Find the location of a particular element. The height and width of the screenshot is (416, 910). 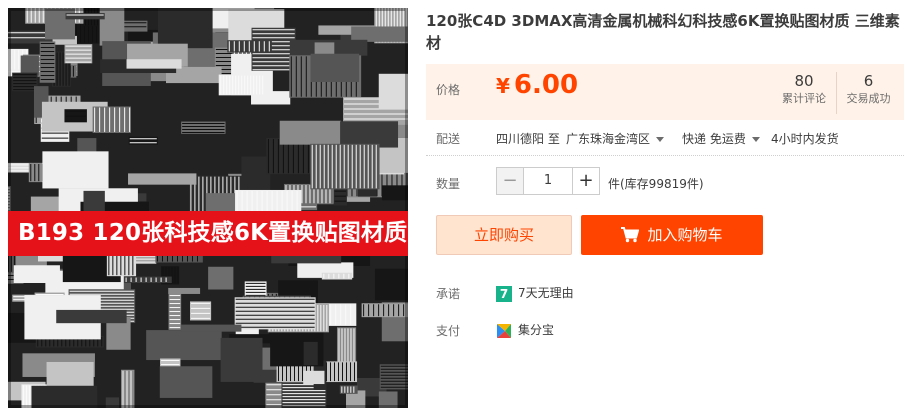

currency-symbol: ¥ is located at coordinates (503, 86).